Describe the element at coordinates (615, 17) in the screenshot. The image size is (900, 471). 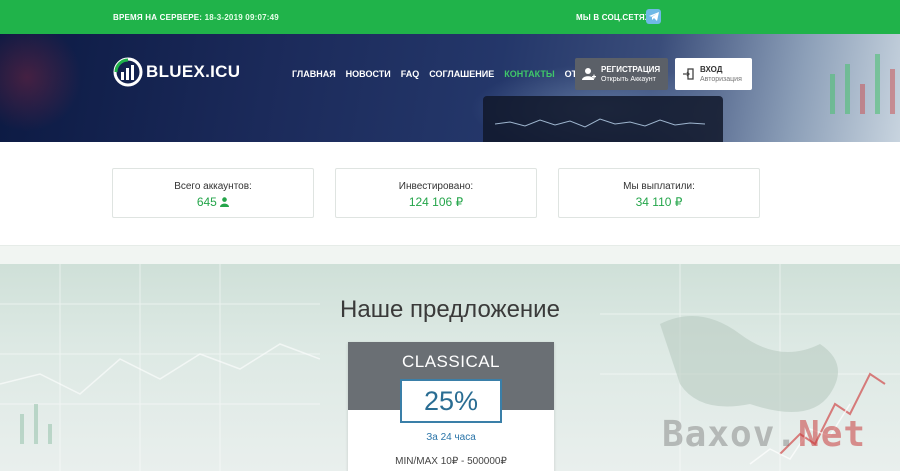
I see `social-label: МЫ В СОЦ.СЕТЯХ:` at that location.